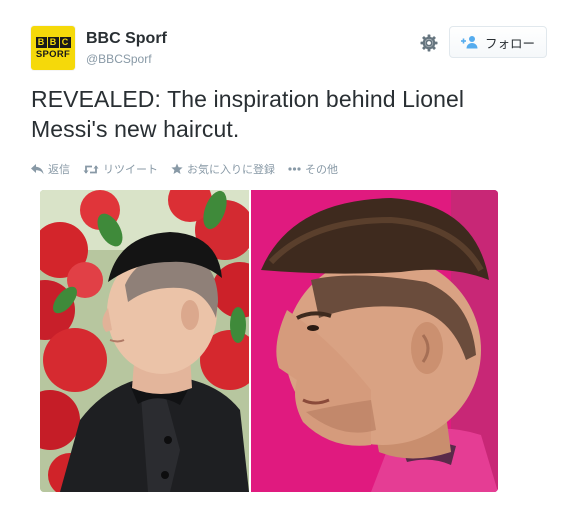 The image size is (580, 512). Describe the element at coordinates (469, 42) in the screenshot. I see `add-user-icon` at that location.